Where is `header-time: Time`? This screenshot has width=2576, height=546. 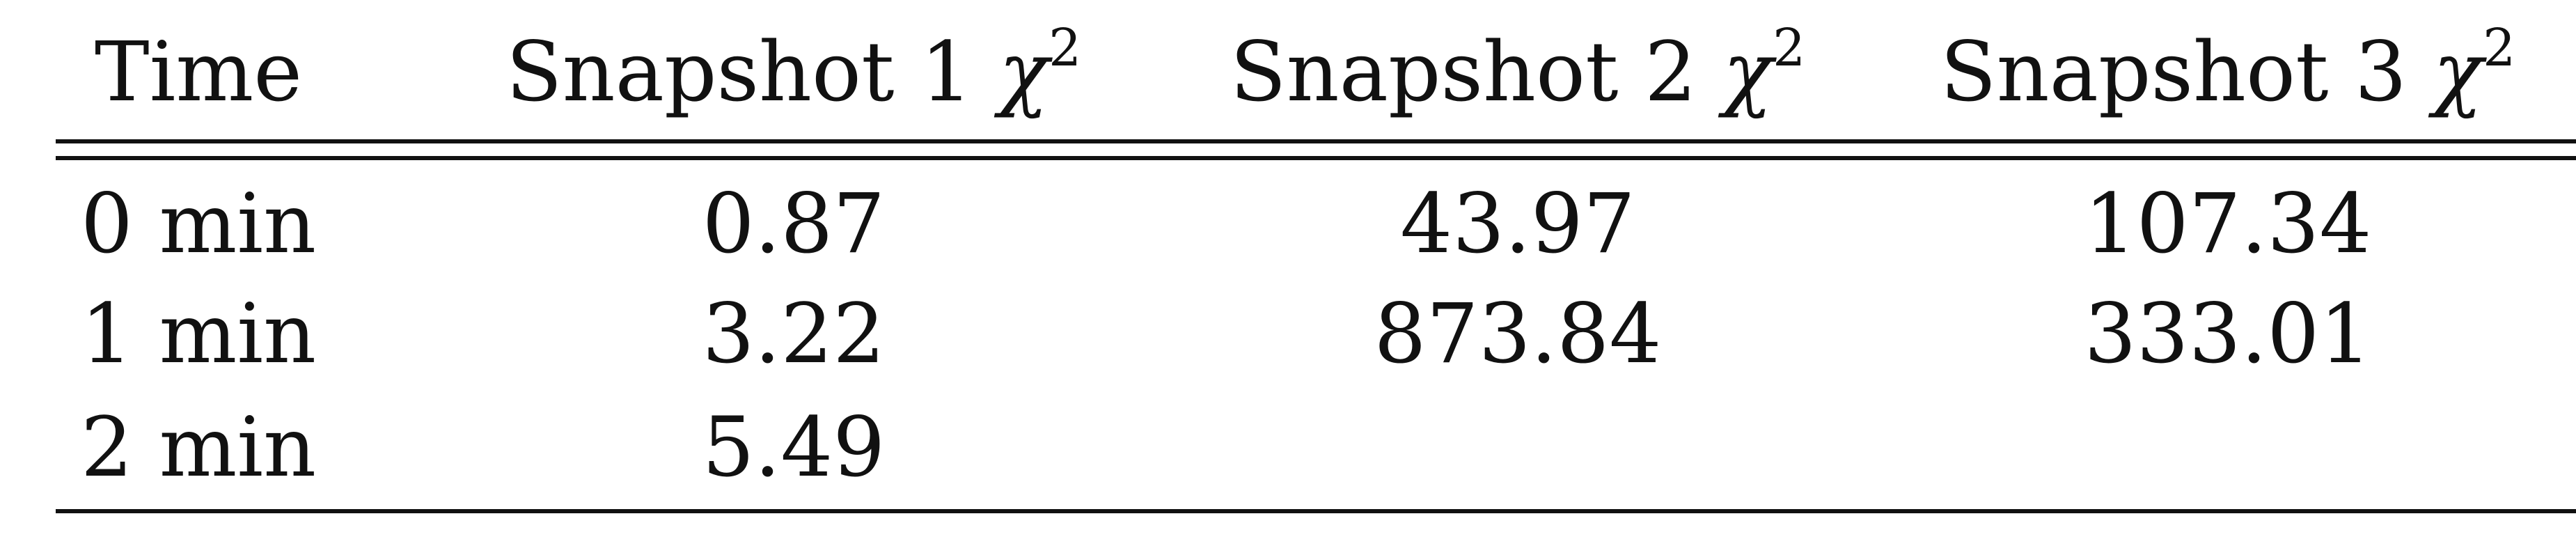 header-time: Time is located at coordinates (198, 72).